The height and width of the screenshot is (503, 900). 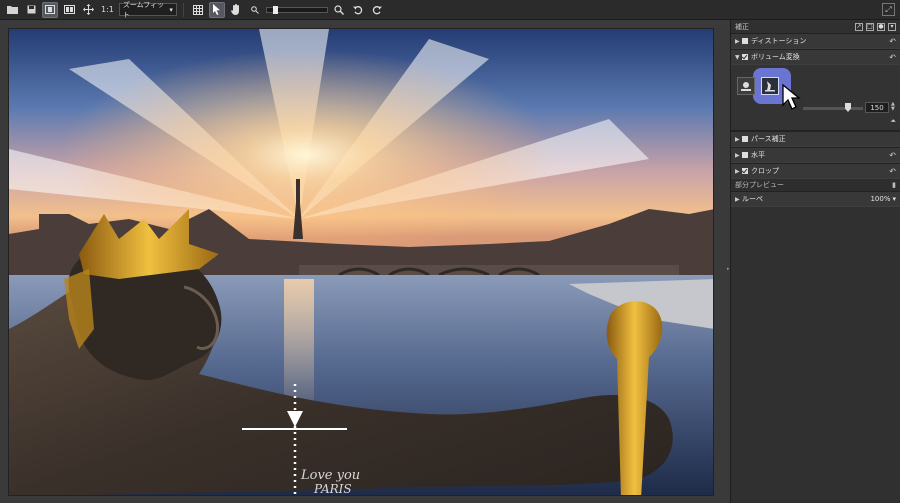 I want to click on grid-icon, so click(x=198, y=10).